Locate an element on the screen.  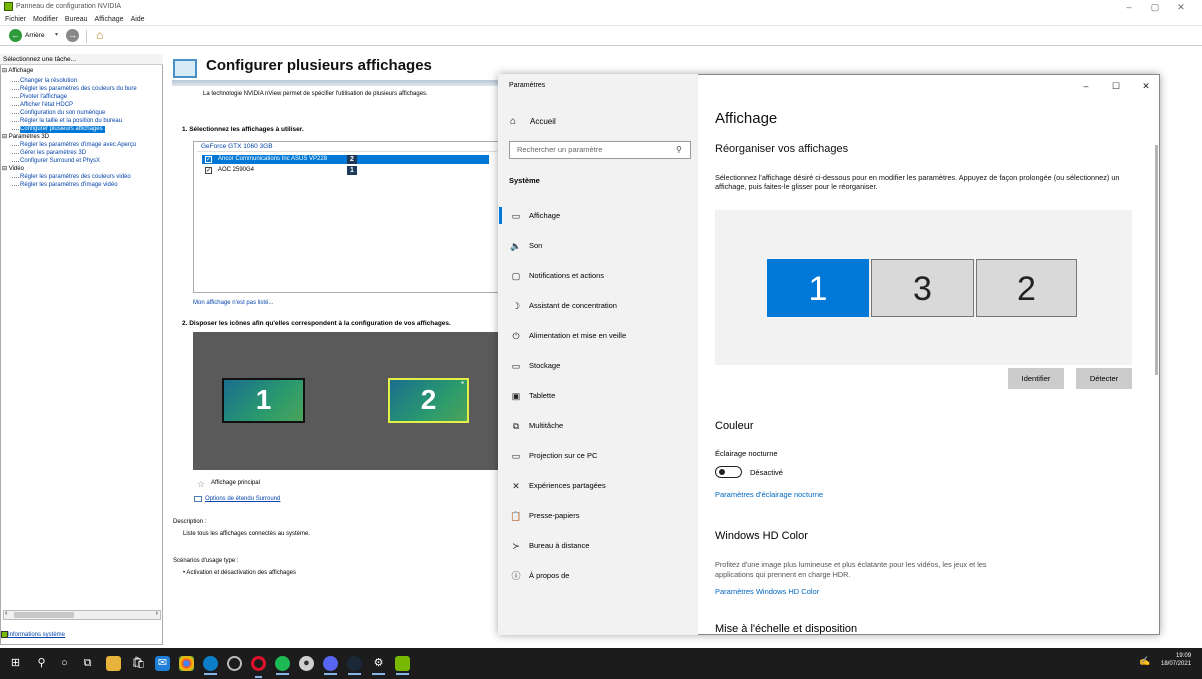
tree-hdcp: Afficher l'état HDCP is located at coordinates (42, 105).